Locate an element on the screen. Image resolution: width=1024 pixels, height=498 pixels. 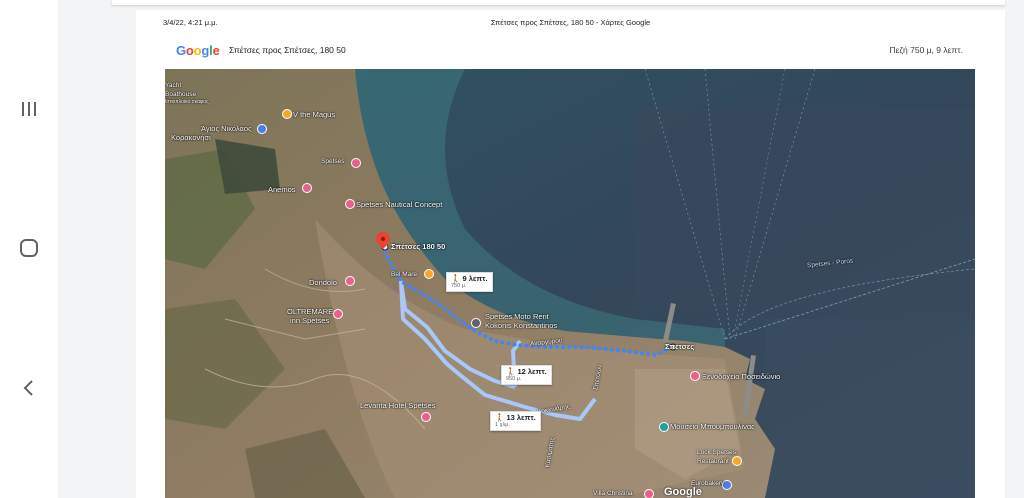
map-label-moto-rent-sub: Kokonis Konstantinos is located at coordinates (521, 325).